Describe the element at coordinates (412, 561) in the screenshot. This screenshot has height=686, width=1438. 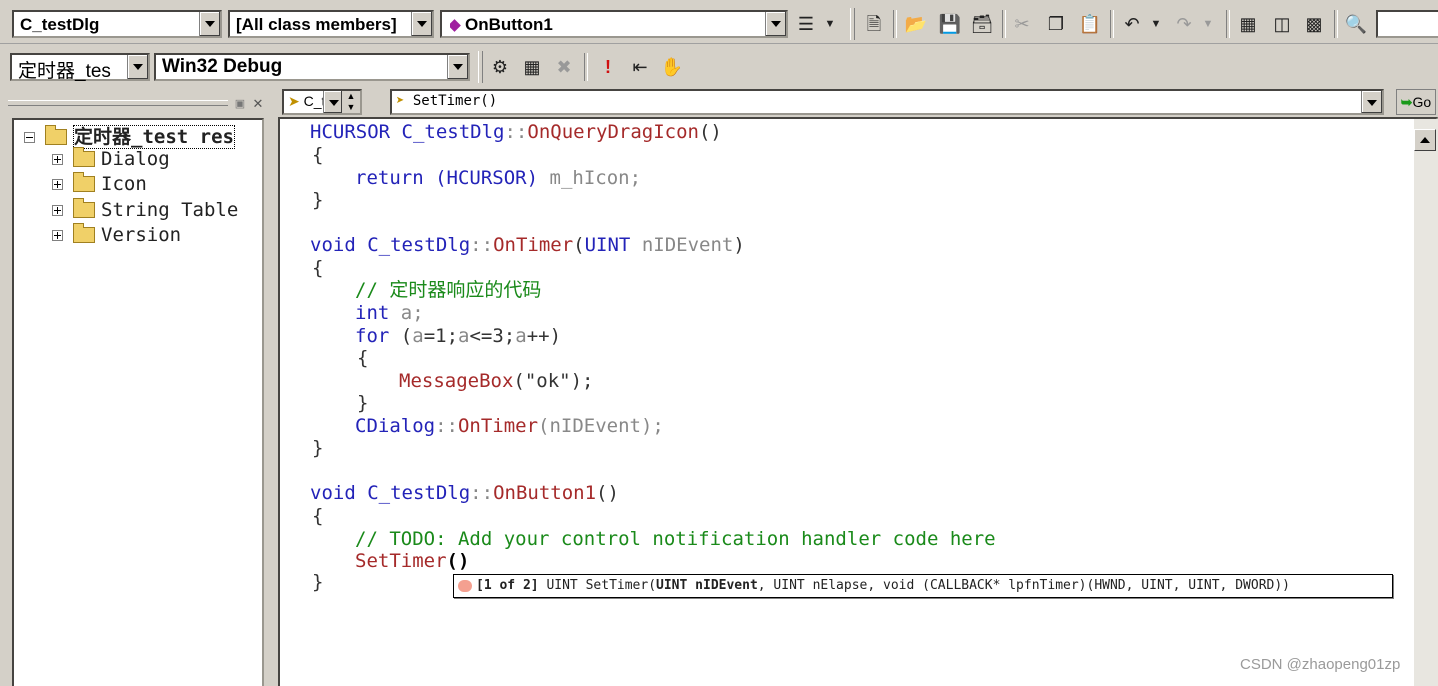
I see `code-line: SetTimer()` at that location.